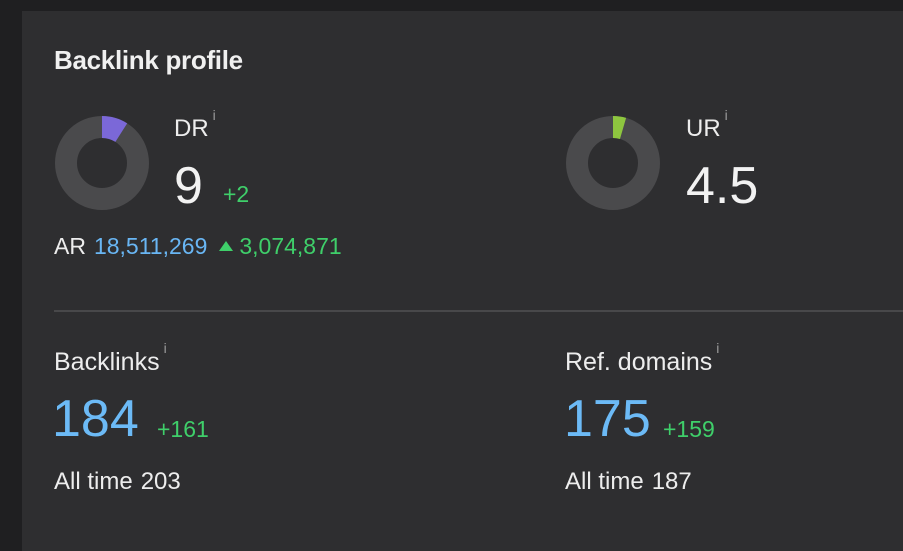 The height and width of the screenshot is (551, 903). What do you see at coordinates (236, 194) in the screenshot?
I see `dr-delta: +2` at bounding box center [236, 194].